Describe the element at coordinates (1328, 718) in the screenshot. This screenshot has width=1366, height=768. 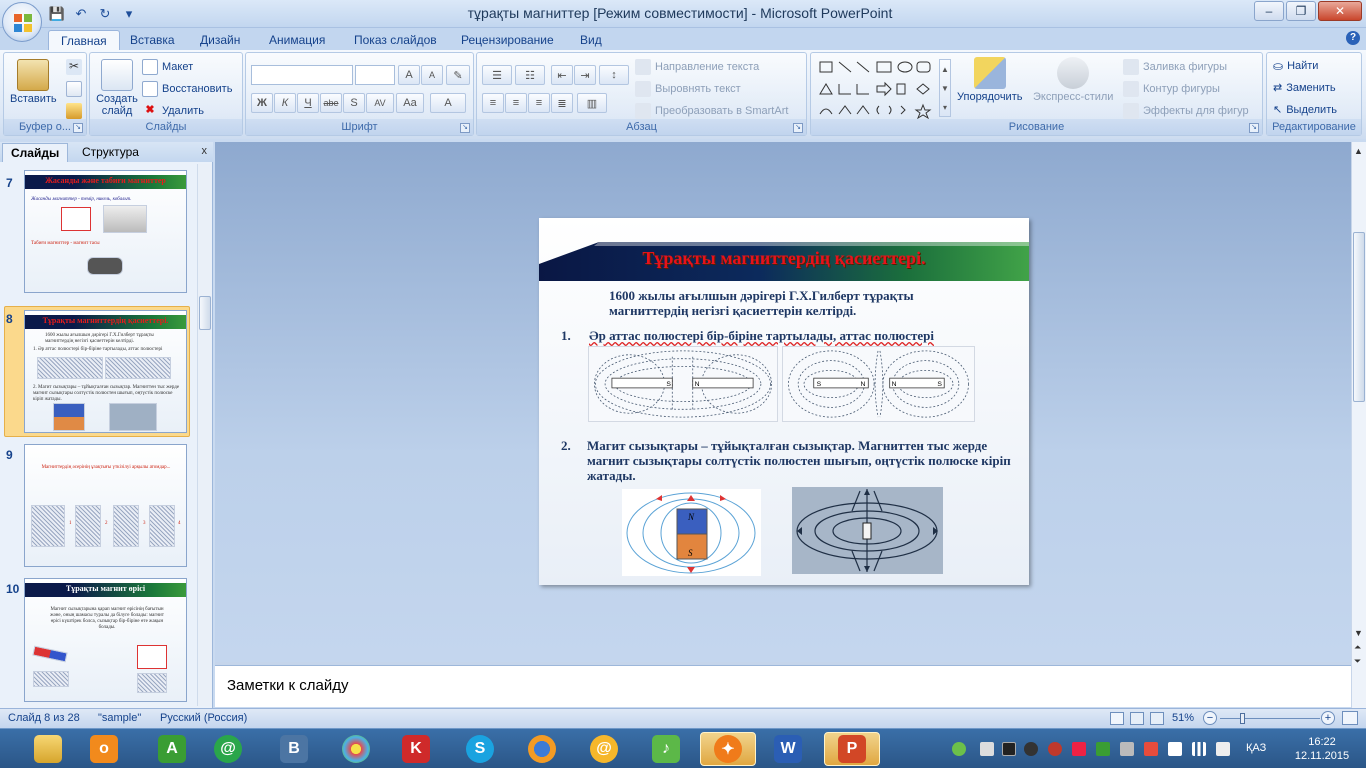
I see `zoom-in-button: +` at that location.